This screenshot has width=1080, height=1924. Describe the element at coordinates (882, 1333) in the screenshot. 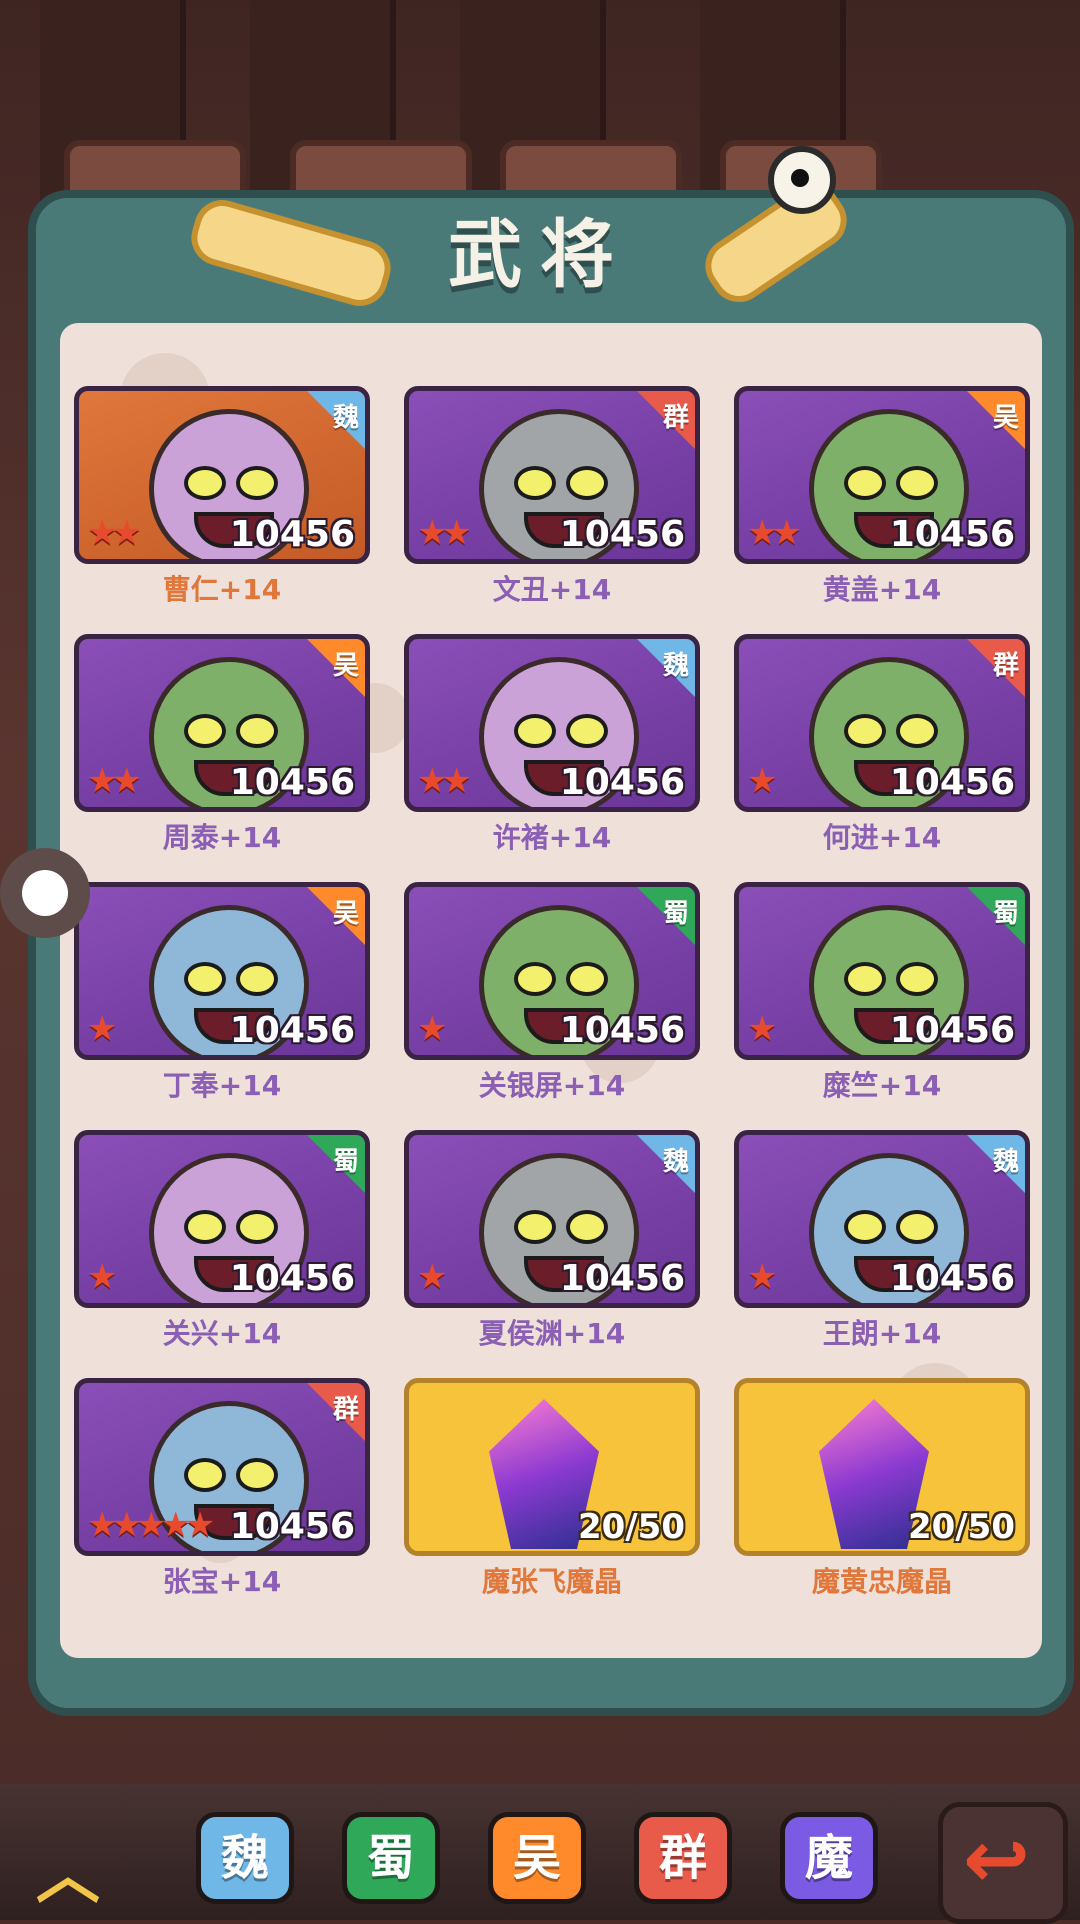

I see `hero-name: 王朗+14` at that location.